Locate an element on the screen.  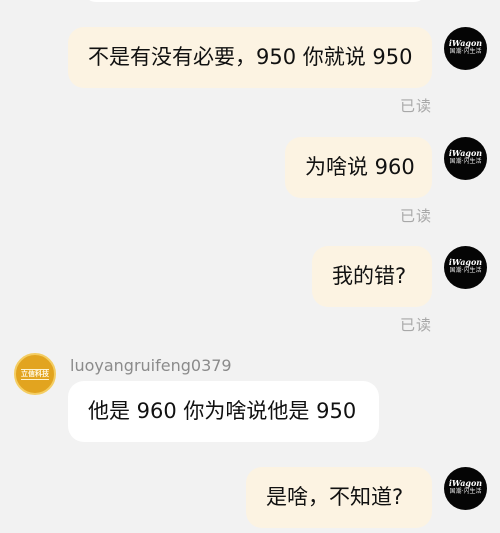
message-bubble-outgoing: 为啥说 960 is located at coordinates (358, 167).